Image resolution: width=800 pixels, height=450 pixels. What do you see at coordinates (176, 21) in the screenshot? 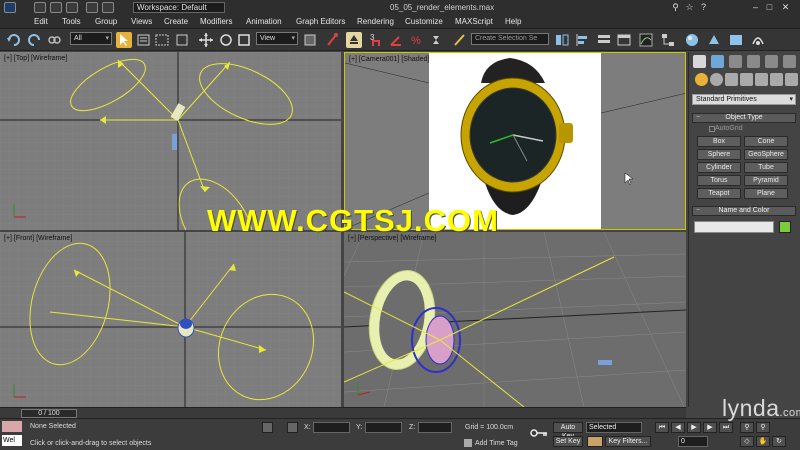
I see `menu-create: Create` at bounding box center [176, 21].